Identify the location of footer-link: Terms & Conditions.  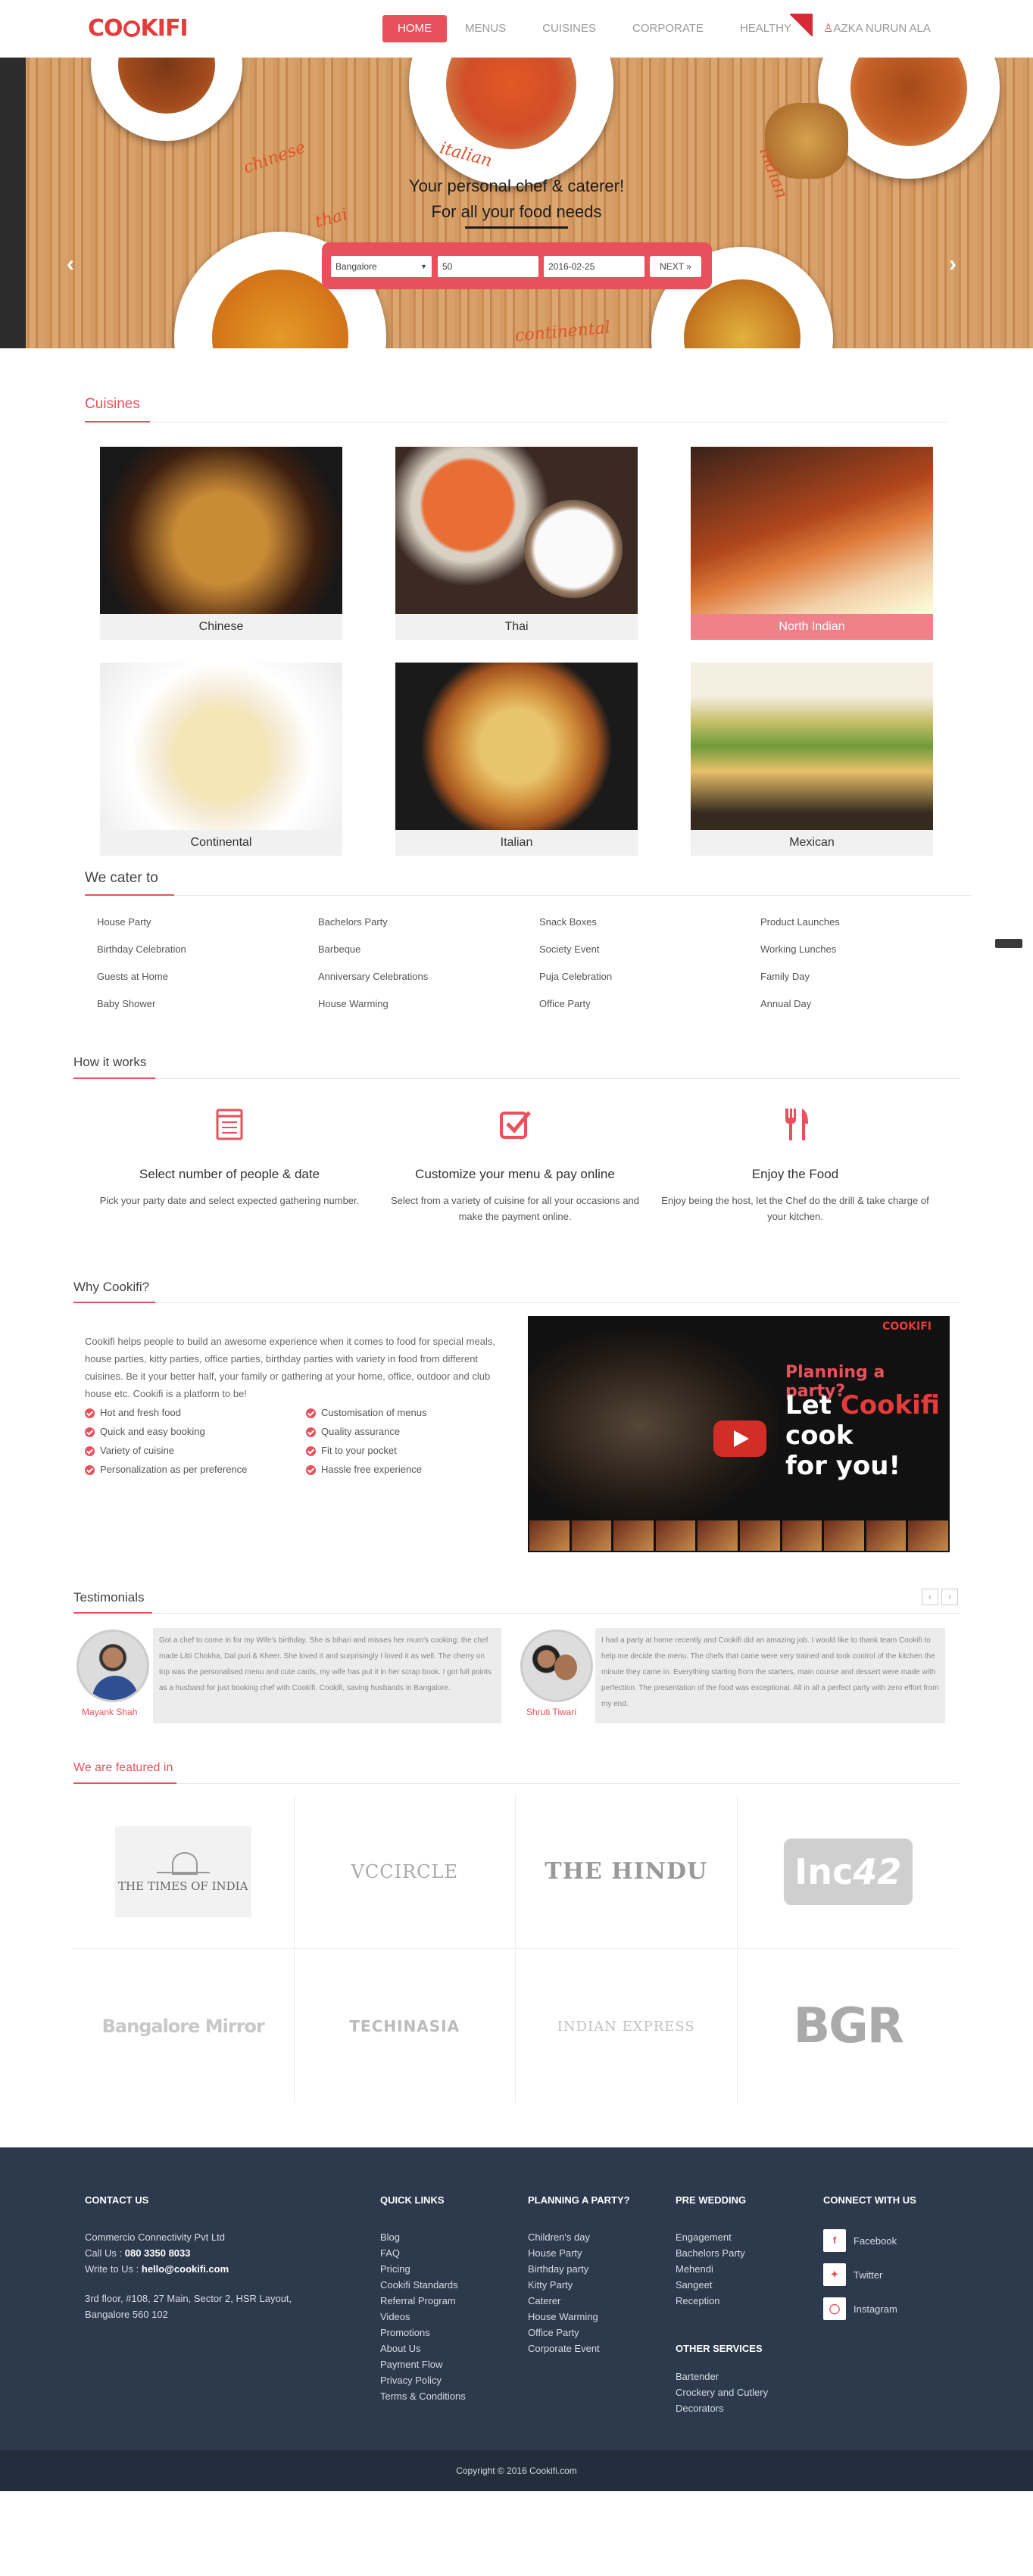
(423, 2396).